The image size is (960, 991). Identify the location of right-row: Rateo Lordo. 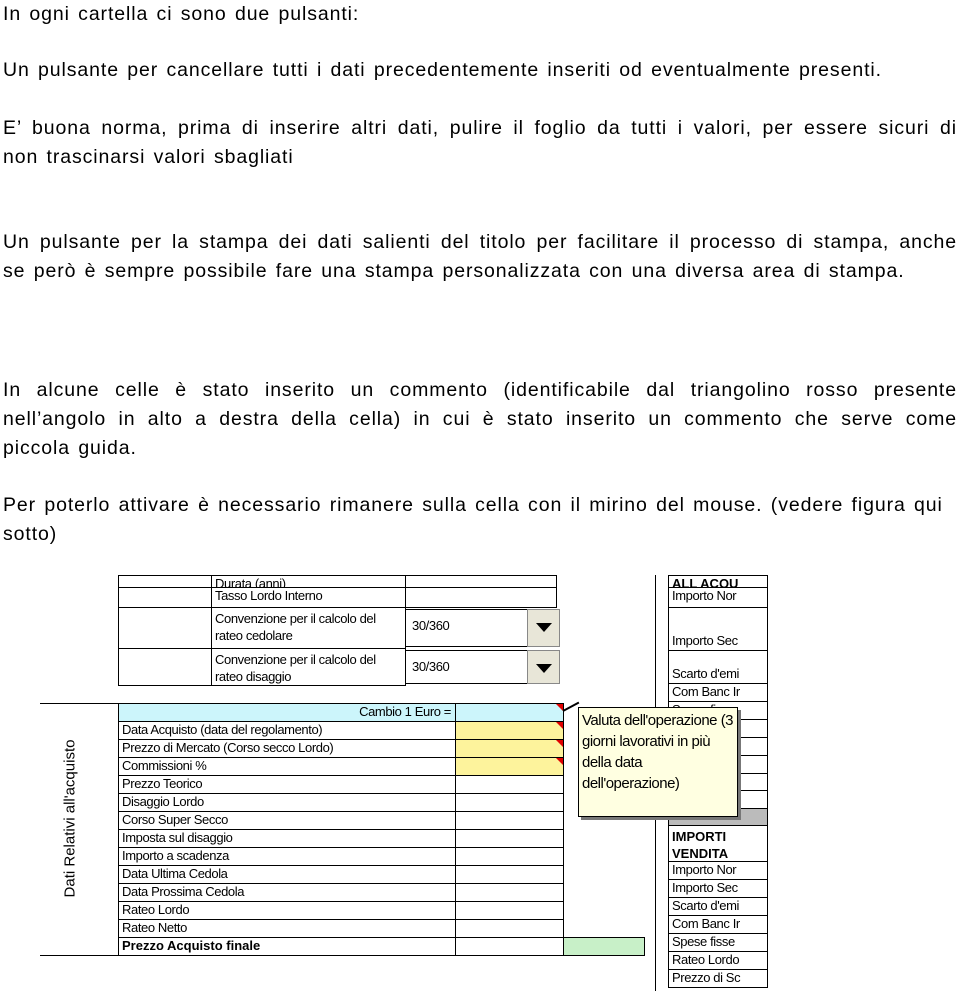
(718, 960).